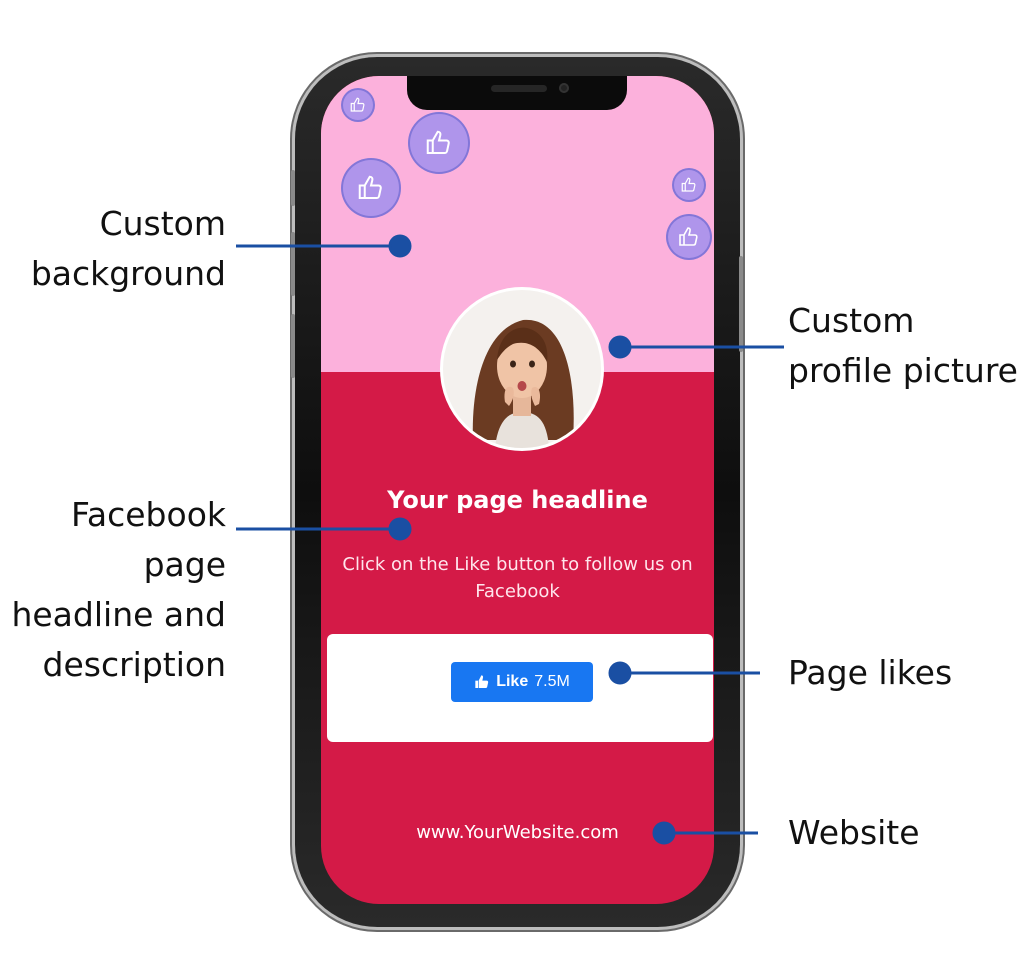 The width and height of the screenshot is (1024, 974). Describe the element at coordinates (517, 93) in the screenshot. I see `phone-notch` at that location.